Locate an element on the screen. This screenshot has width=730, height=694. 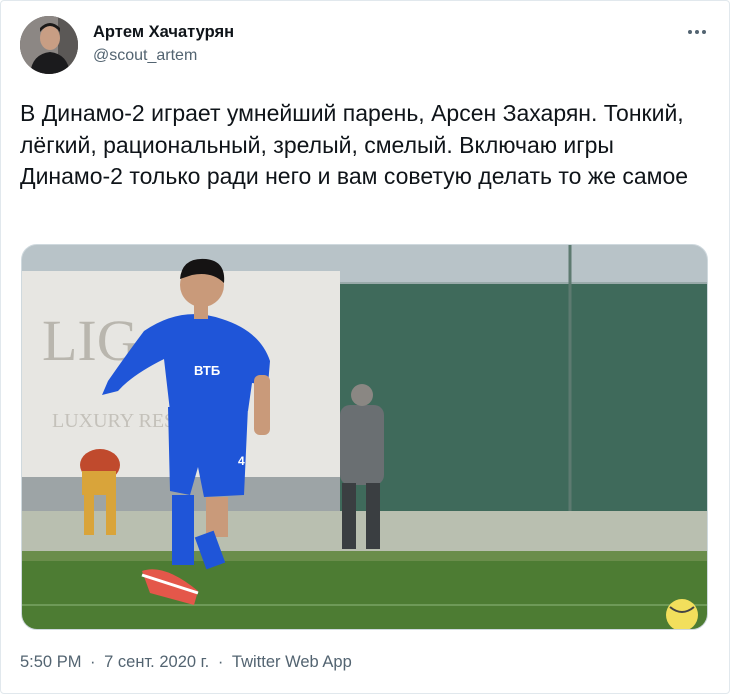
author-name: Артем Хачатурян is located at coordinates (163, 32).